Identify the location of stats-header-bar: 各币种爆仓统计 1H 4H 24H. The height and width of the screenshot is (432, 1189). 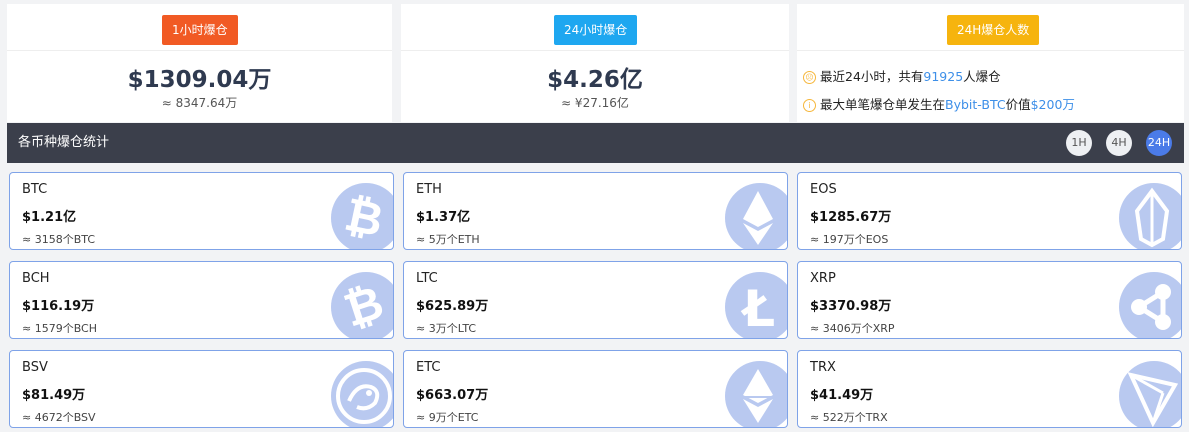
(595, 143).